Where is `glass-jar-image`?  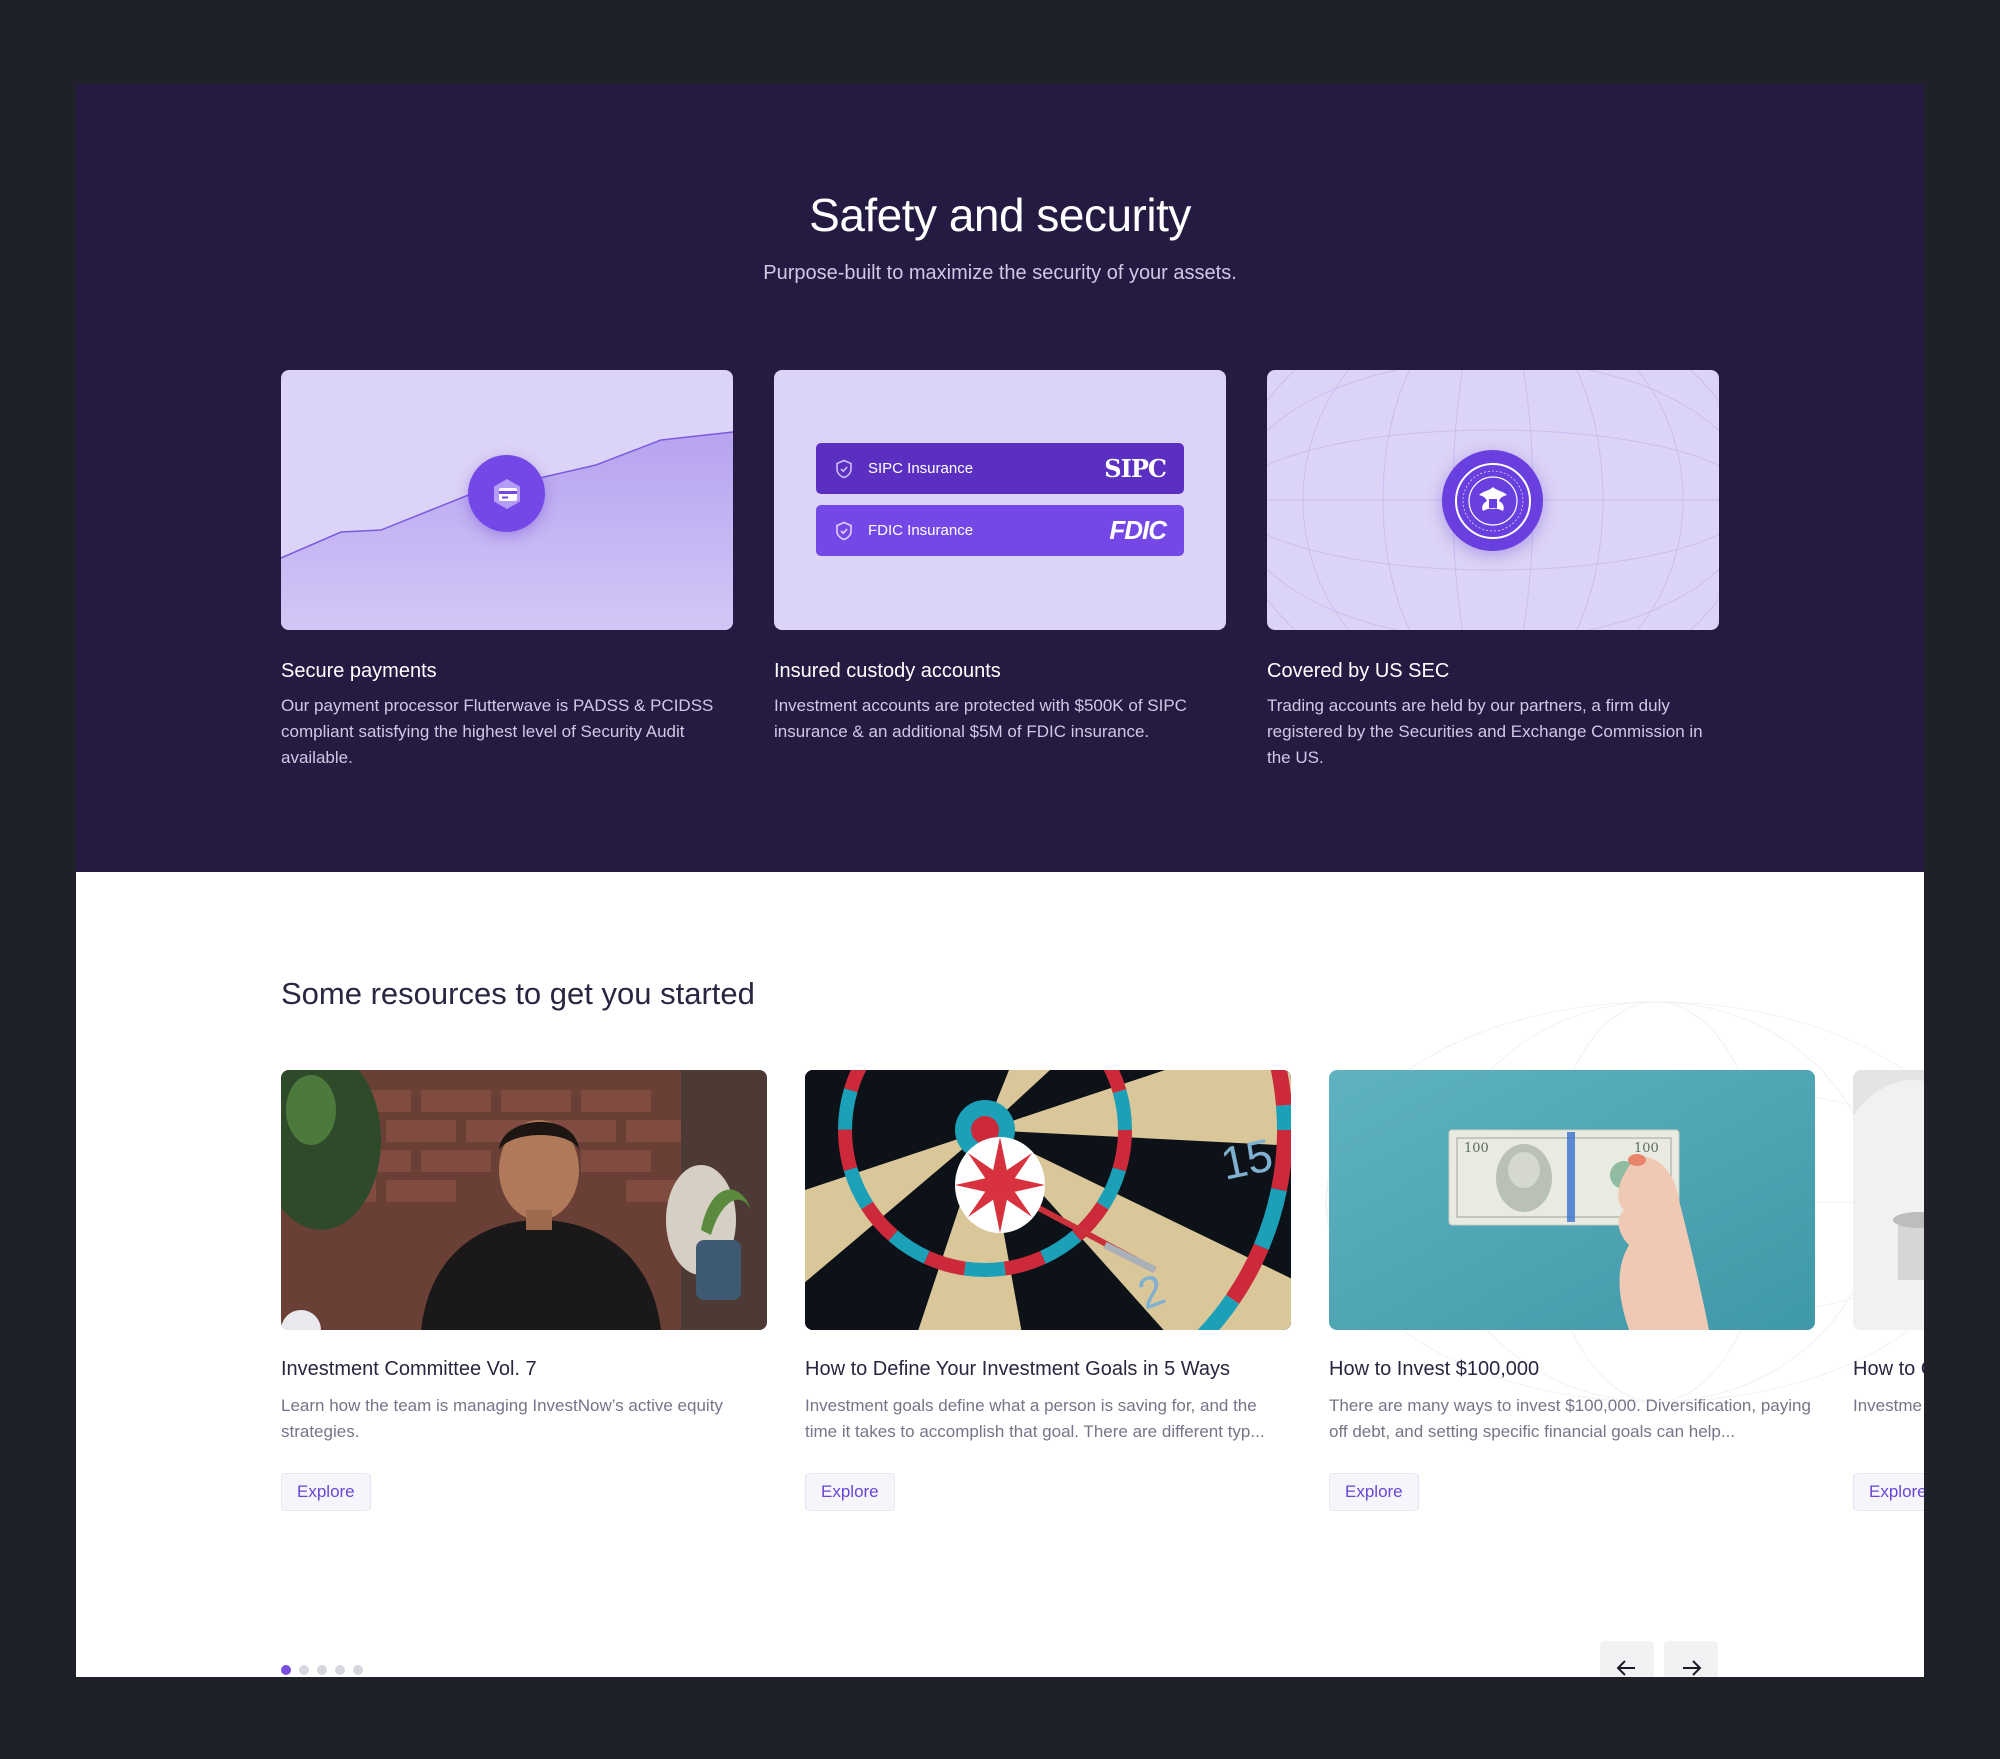 glass-jar-image is located at coordinates (1888, 1200).